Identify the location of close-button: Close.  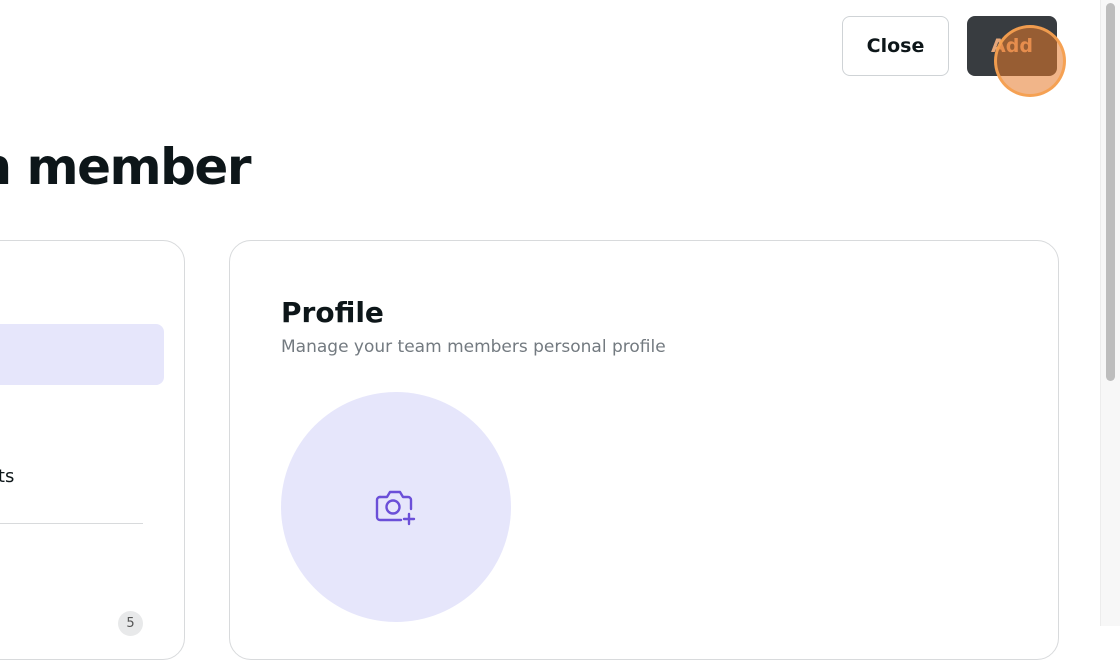
(895, 46).